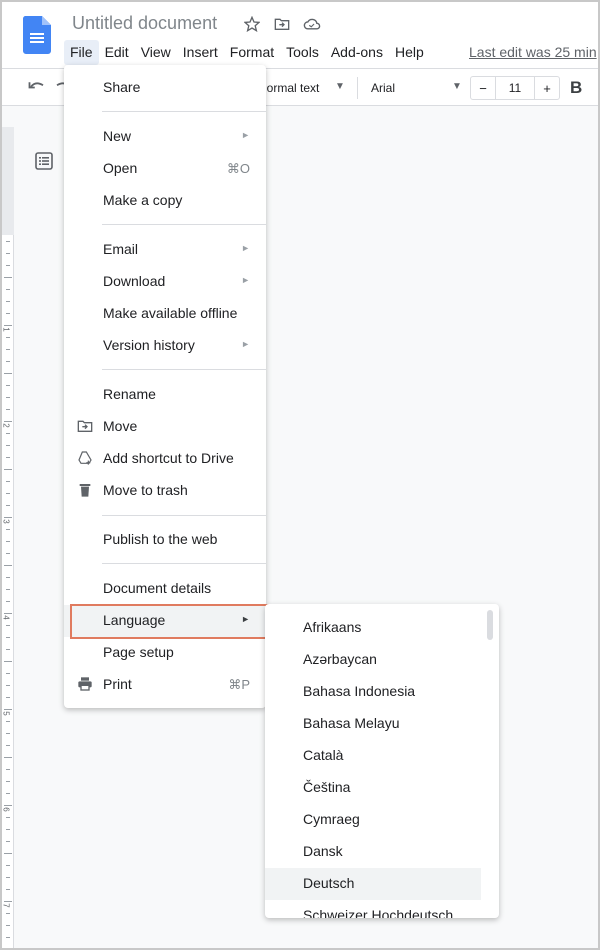 The height and width of the screenshot is (950, 600). Describe the element at coordinates (6, 617) in the screenshot. I see `ruler-number: 4` at that location.